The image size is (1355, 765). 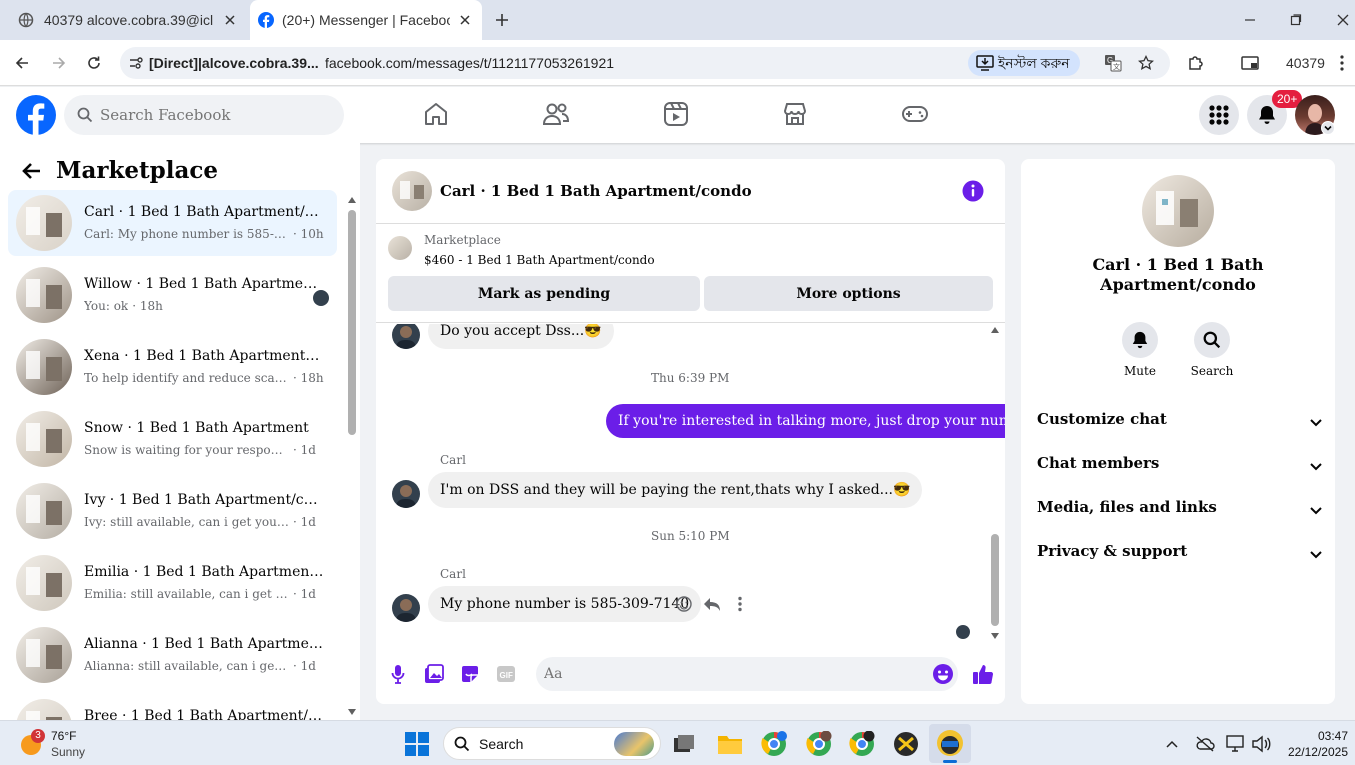 What do you see at coordinates (539, 260) in the screenshot?
I see `listing-title: $460 - 1 Bed 1 Bath Apartment/condo` at bounding box center [539, 260].